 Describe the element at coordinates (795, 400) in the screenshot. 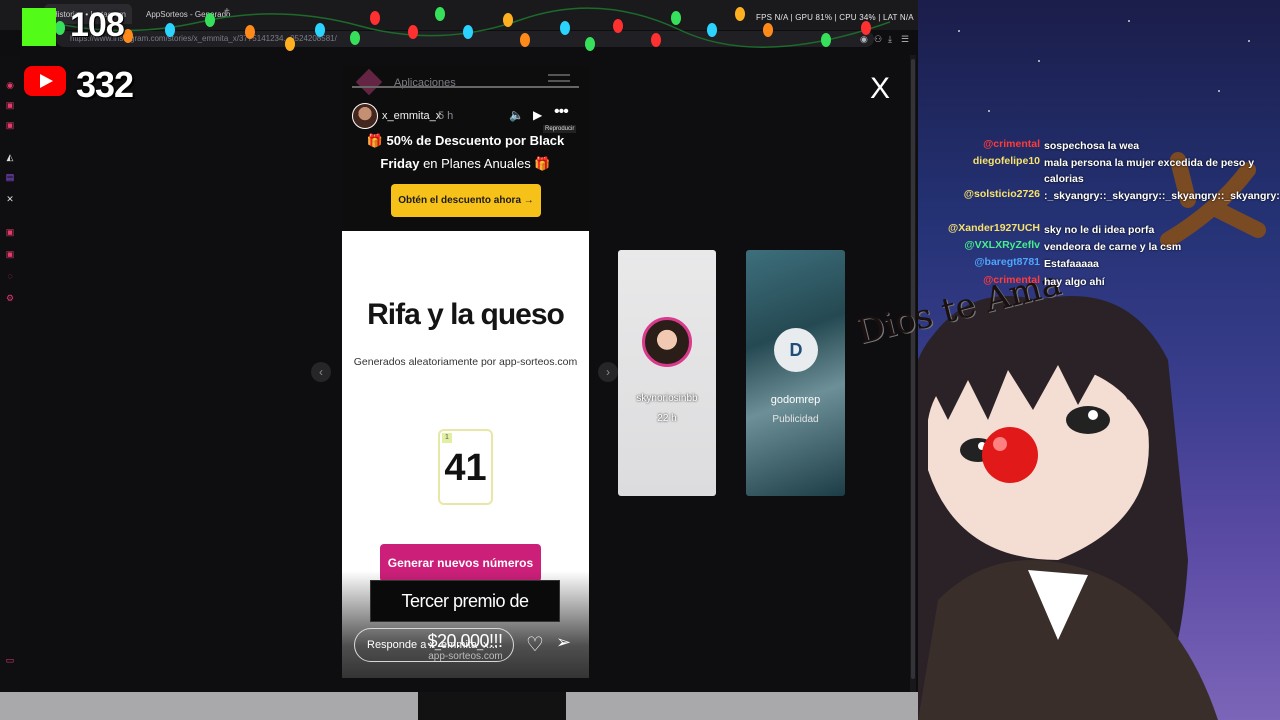

I see `story-card-name: godomrep` at that location.